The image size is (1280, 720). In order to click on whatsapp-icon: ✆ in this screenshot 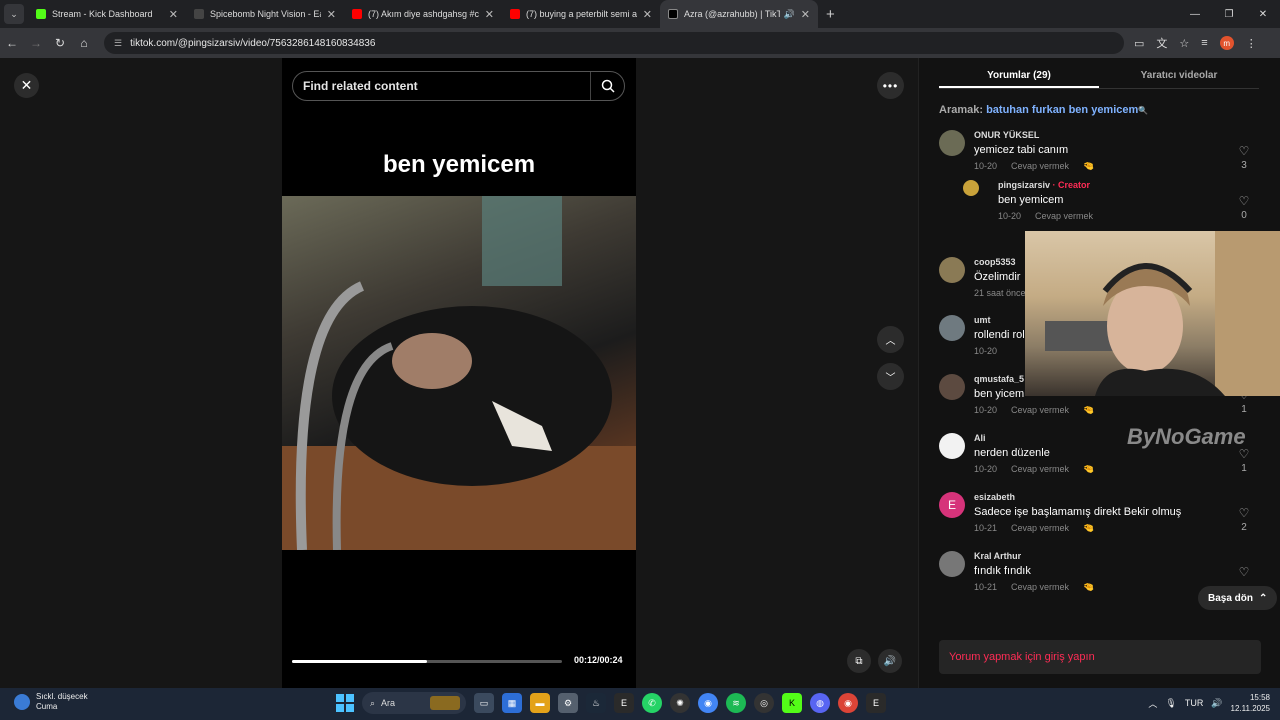, I will do `click(652, 703)`.